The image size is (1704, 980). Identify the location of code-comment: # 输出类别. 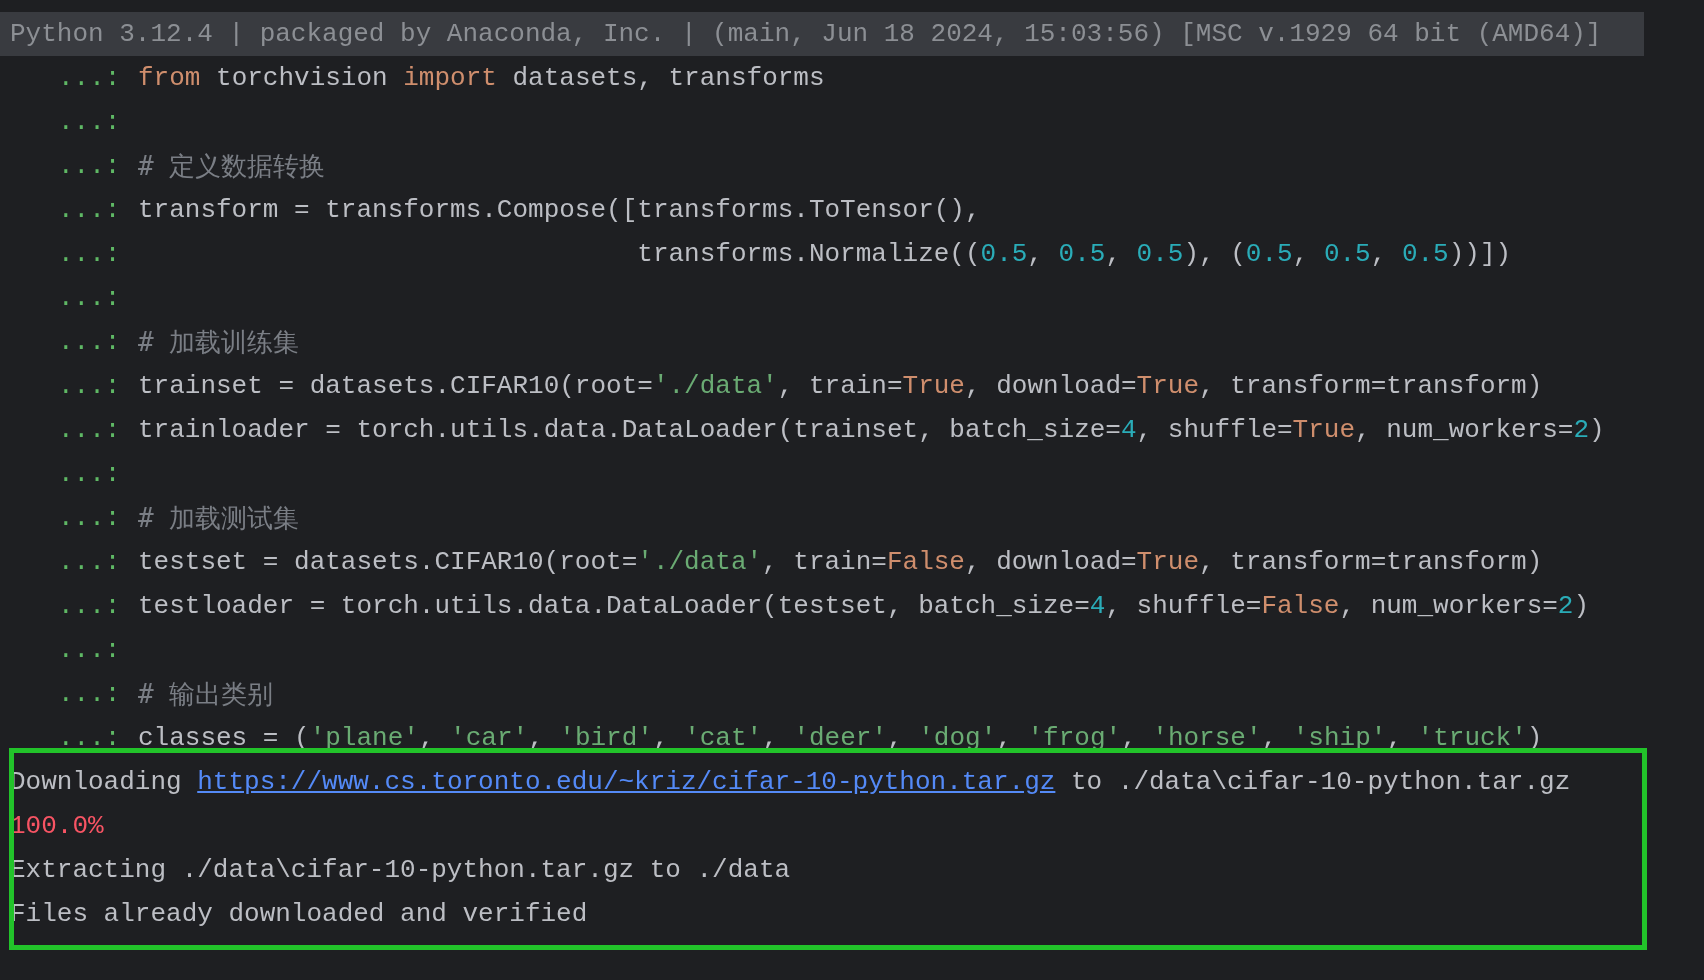
(206, 694).